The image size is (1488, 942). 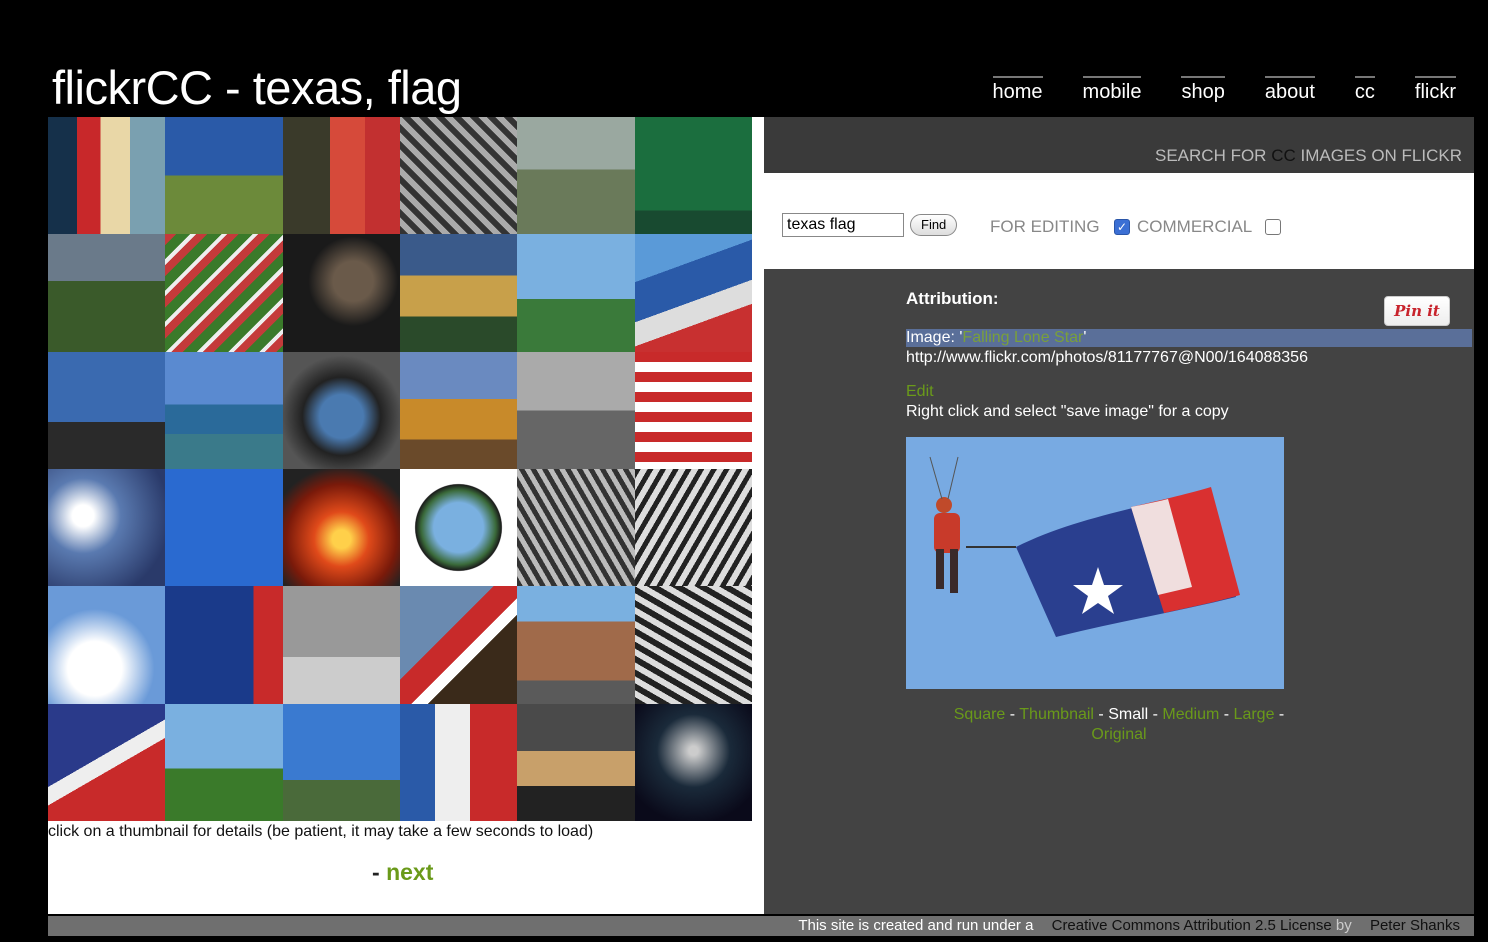 What do you see at coordinates (409, 872) in the screenshot?
I see `next-link: next` at bounding box center [409, 872].